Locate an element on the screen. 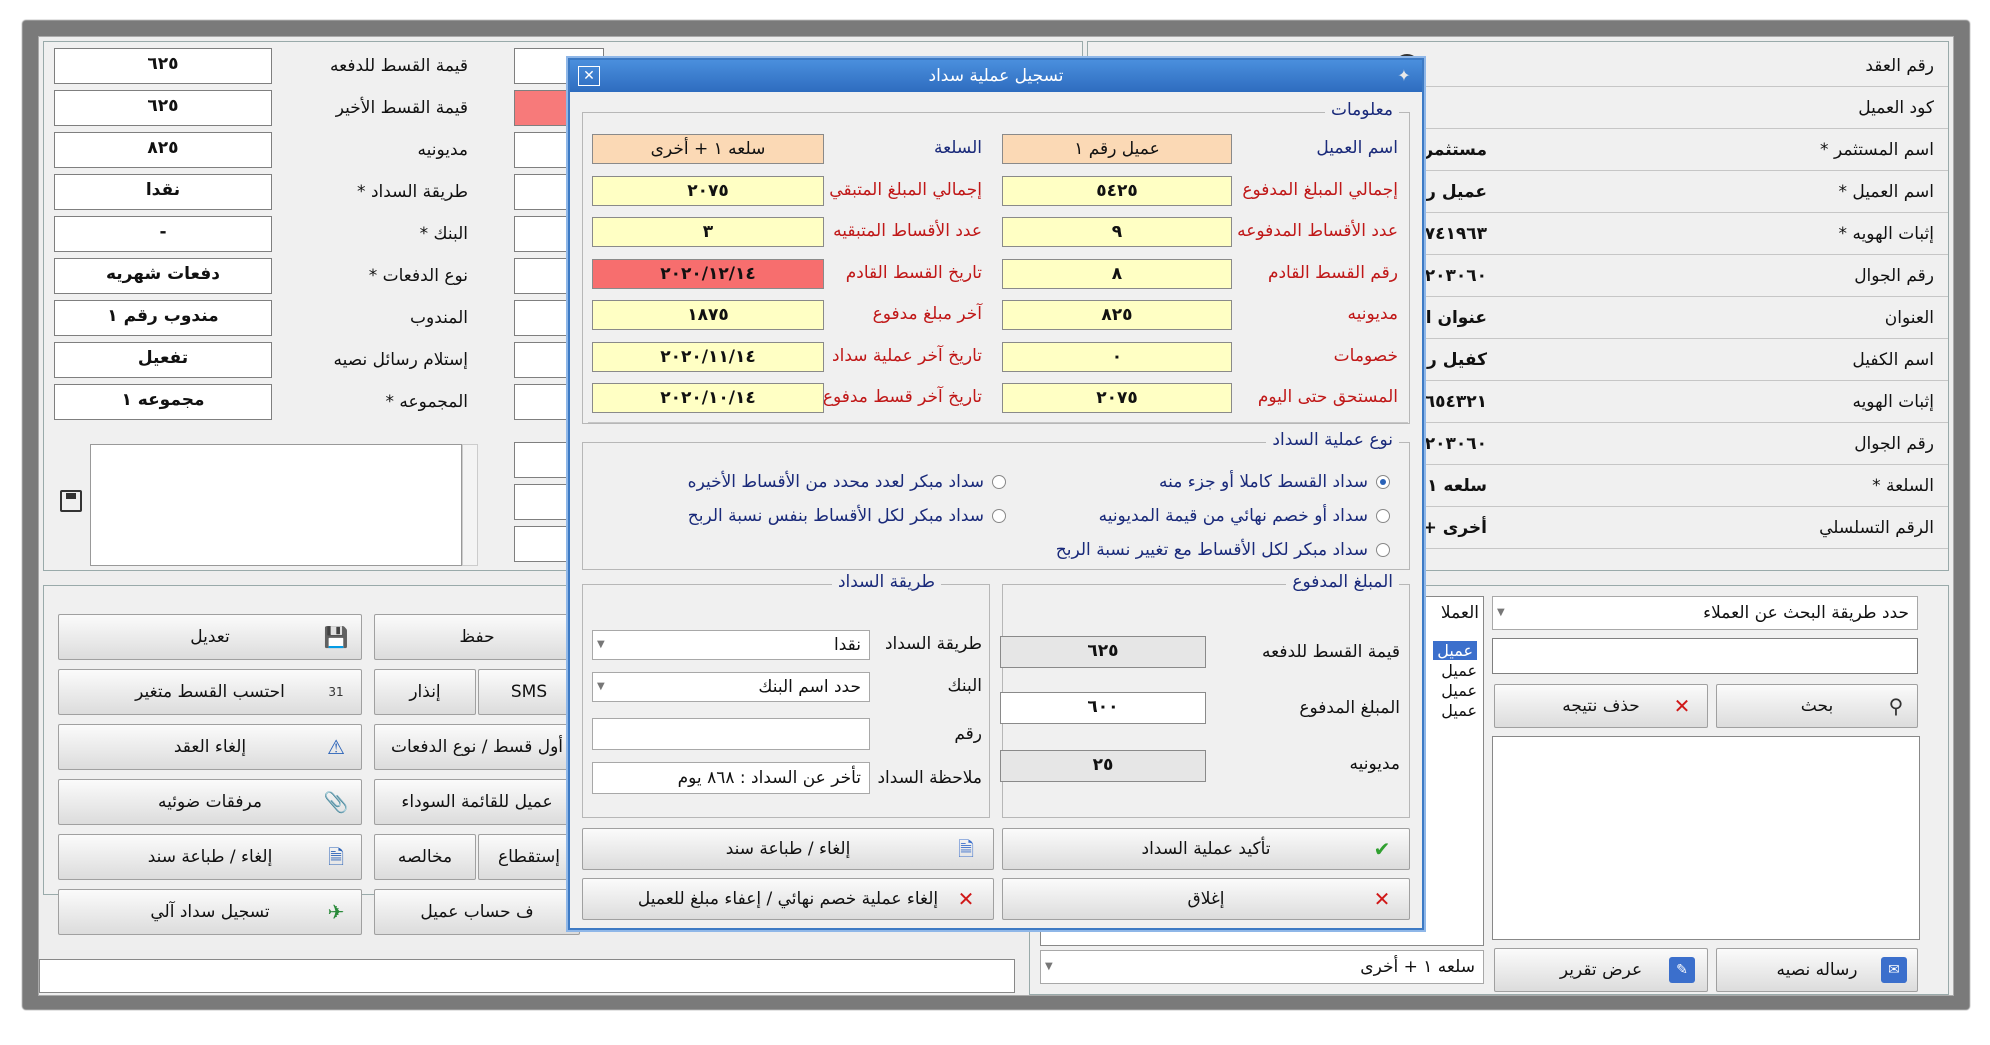 This screenshot has width=1990, height=1045. info-value: ٢٠٢٠/١٢/١٤ is located at coordinates (708, 273).